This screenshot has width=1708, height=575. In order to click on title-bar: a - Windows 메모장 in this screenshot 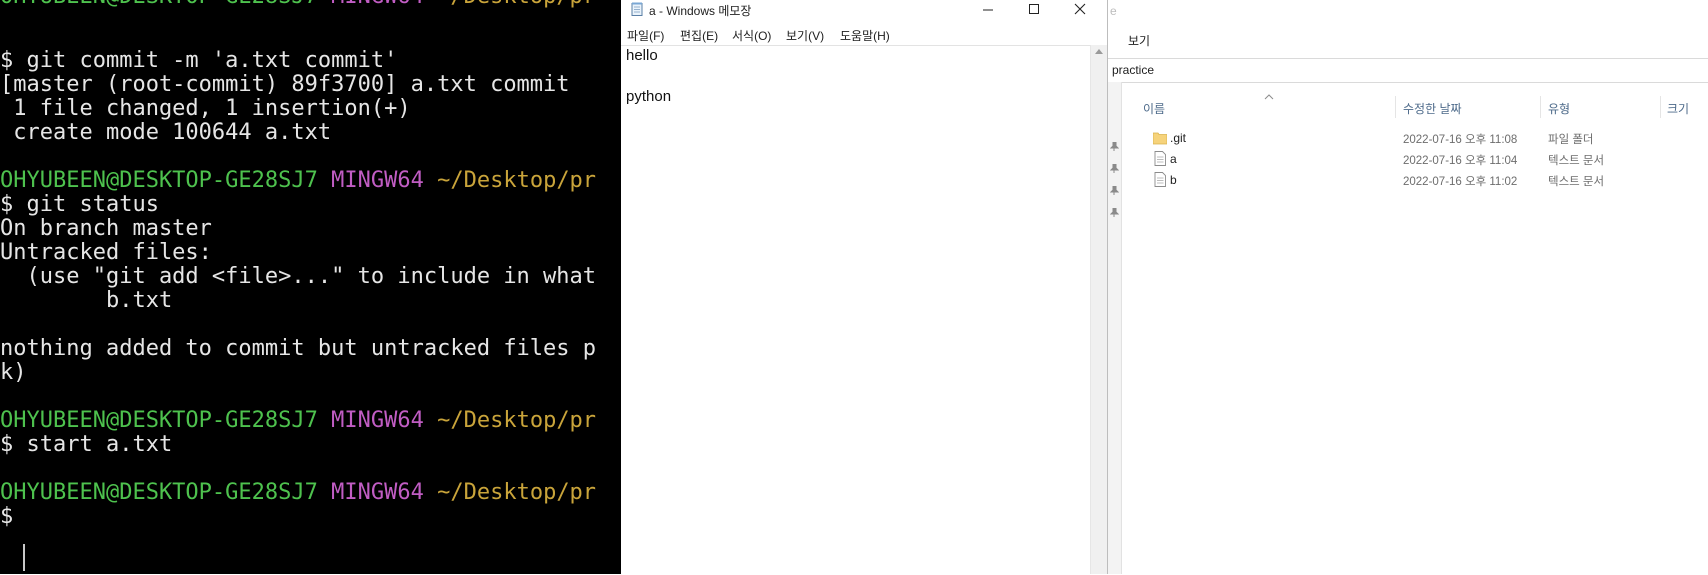, I will do `click(864, 10)`.